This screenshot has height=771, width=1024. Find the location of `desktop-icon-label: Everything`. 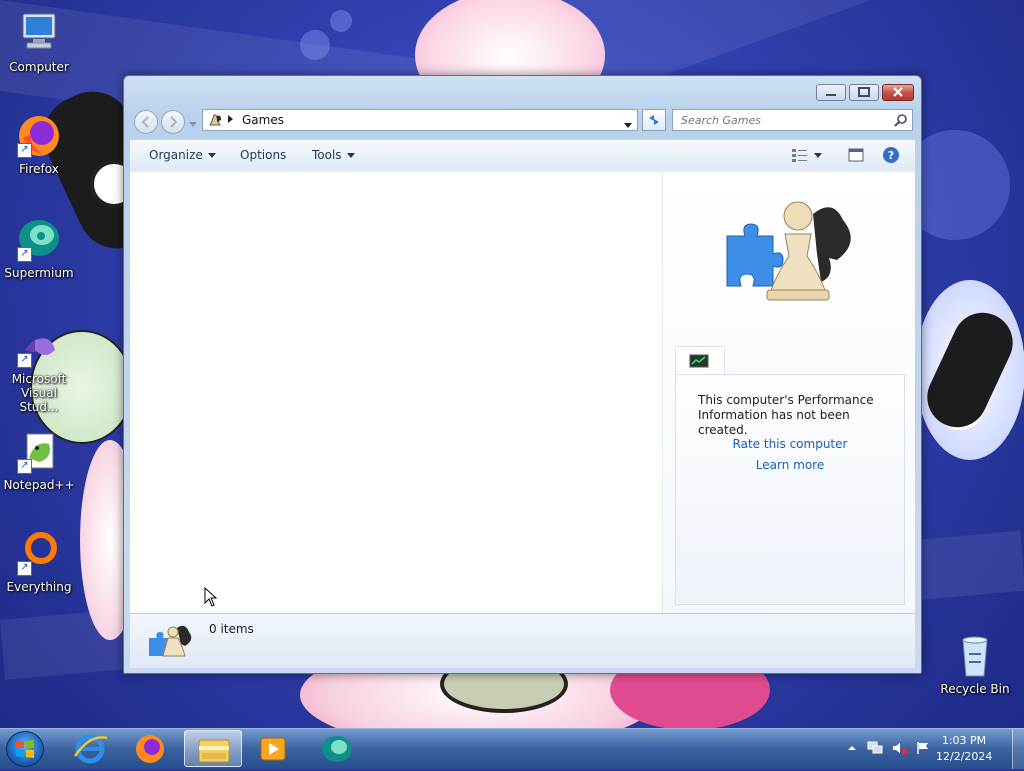

desktop-icon-label: Everything is located at coordinates (39, 587).